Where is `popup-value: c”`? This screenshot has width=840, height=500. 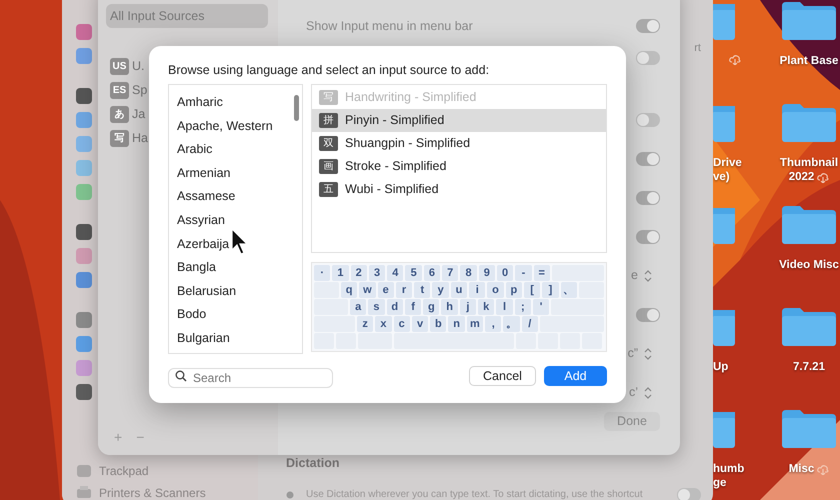 popup-value: c” is located at coordinates (633, 353).